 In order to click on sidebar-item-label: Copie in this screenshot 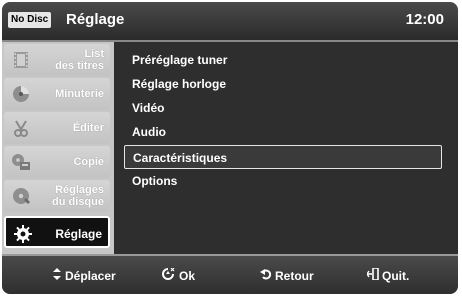, I will do `click(88, 162)`.